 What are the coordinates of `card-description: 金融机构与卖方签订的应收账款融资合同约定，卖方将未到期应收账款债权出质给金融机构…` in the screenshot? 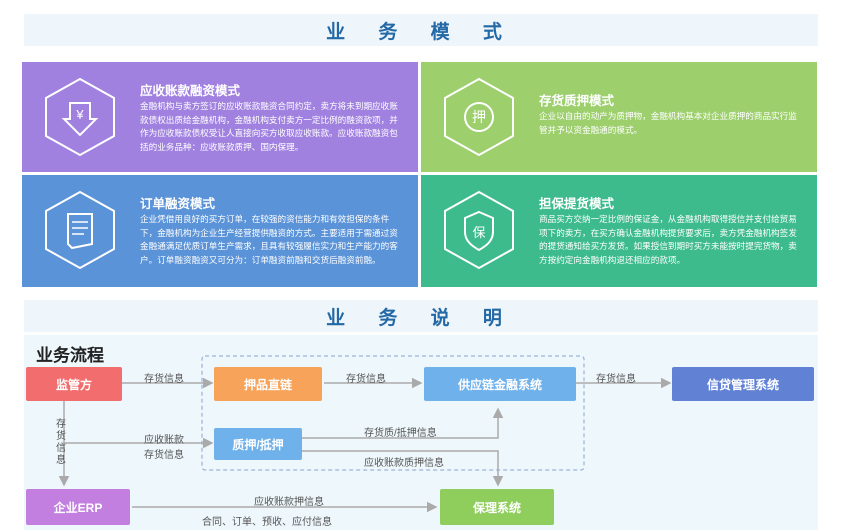 It's located at (269, 126).